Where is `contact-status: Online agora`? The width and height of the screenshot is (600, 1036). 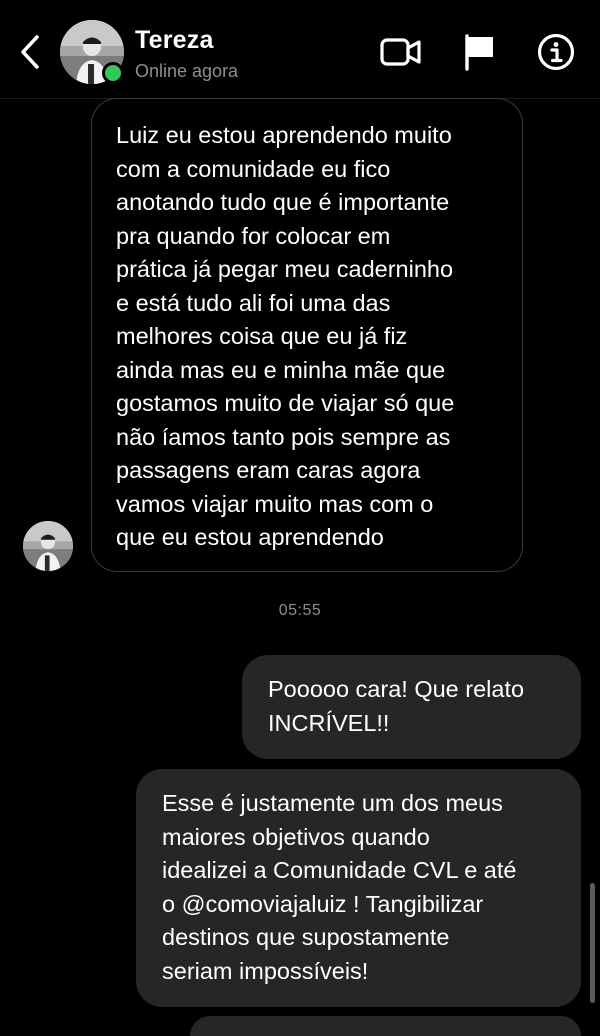
contact-status: Online agora is located at coordinates (187, 71).